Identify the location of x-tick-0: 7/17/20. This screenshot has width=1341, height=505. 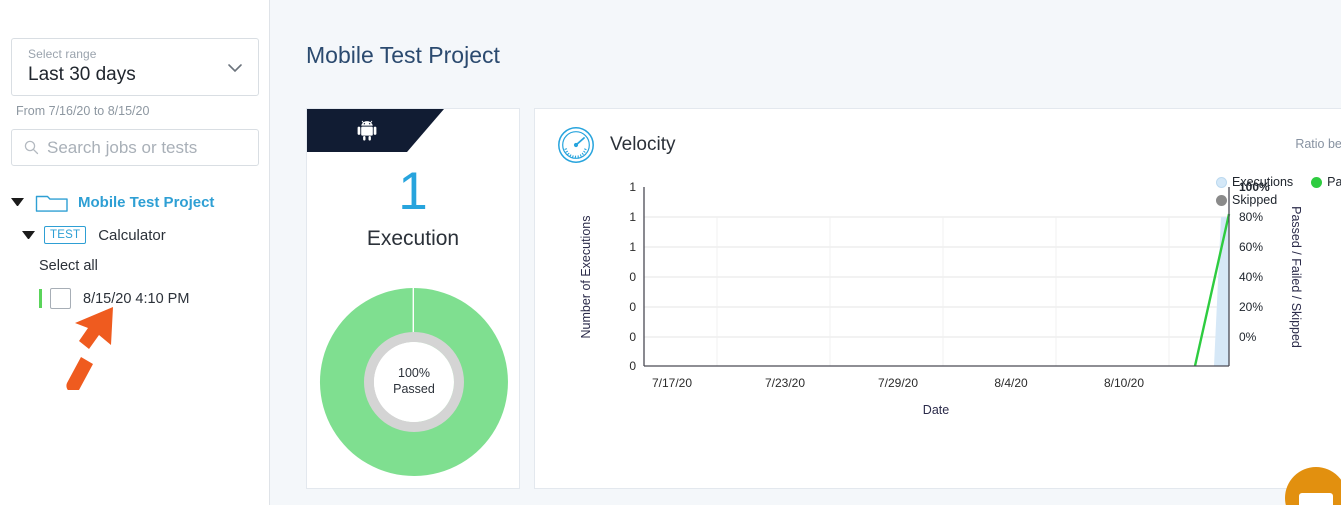
(672, 383).